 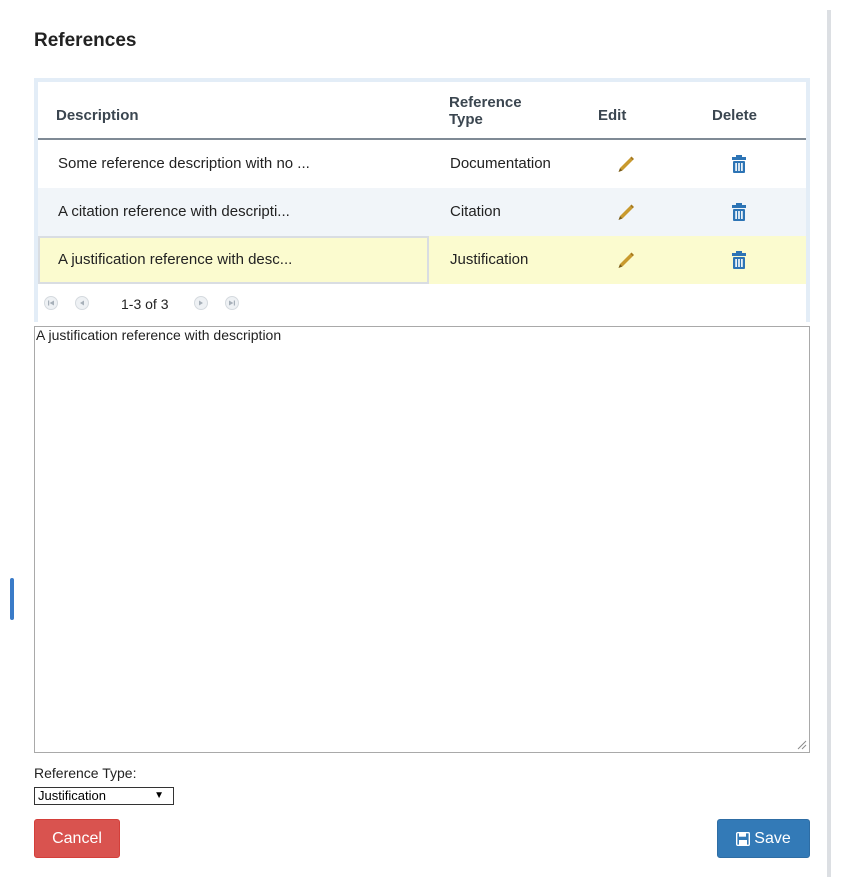 What do you see at coordinates (489, 260) in the screenshot?
I see `row-reference-type: Justification` at bounding box center [489, 260].